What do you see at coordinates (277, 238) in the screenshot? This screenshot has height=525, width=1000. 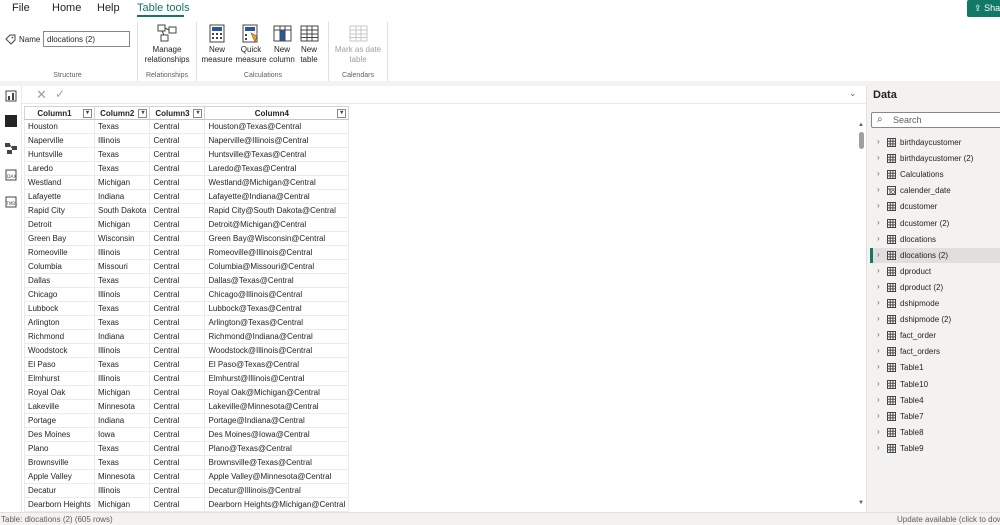 I see `table-cell: Green Bay@Wisconsin@Central` at bounding box center [277, 238].